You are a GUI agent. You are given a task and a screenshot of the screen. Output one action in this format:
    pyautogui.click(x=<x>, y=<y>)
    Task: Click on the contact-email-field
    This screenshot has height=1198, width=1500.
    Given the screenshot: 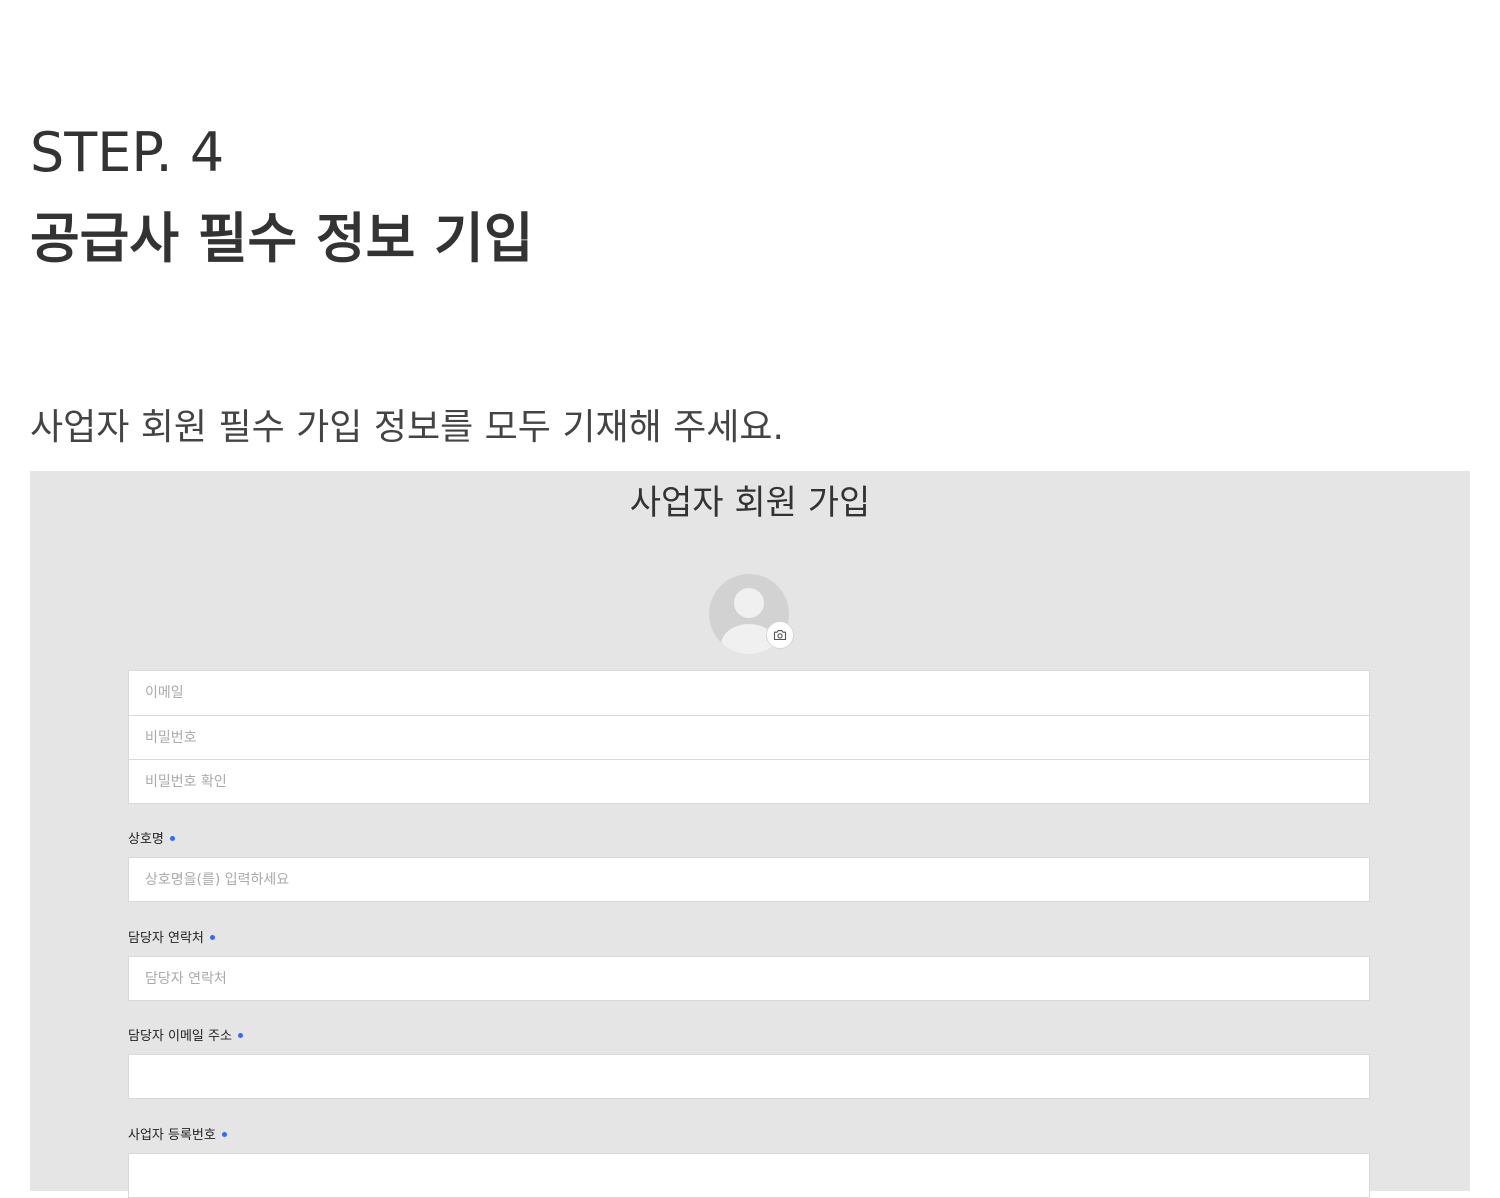 What is the action you would take?
    pyautogui.click(x=749, y=1076)
    